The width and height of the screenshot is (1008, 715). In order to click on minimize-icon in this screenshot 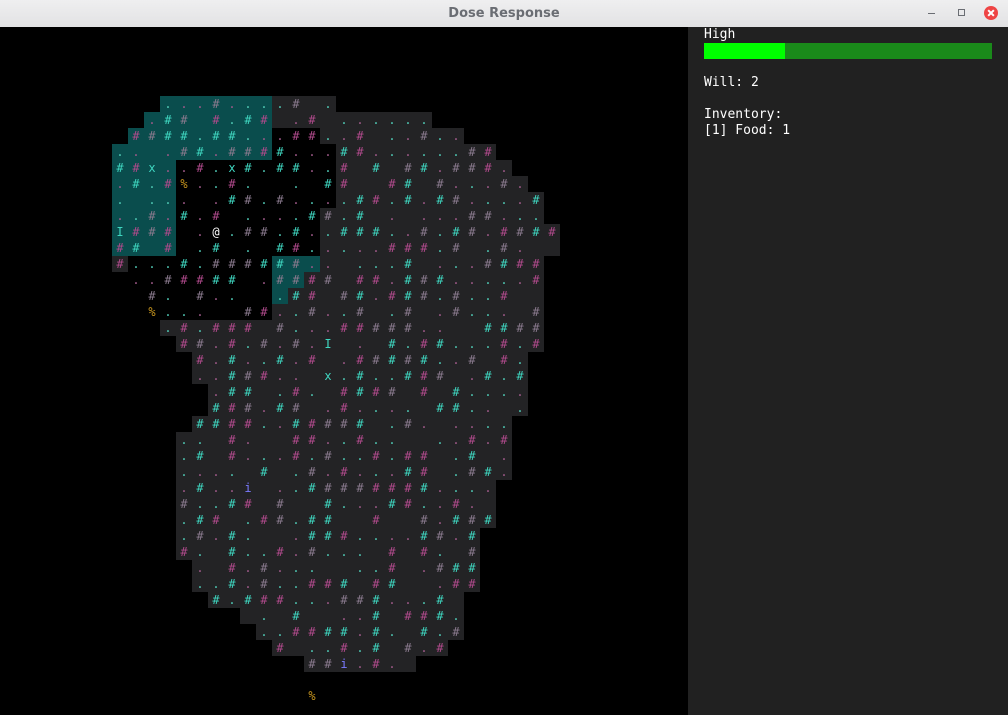, I will do `click(932, 13)`.